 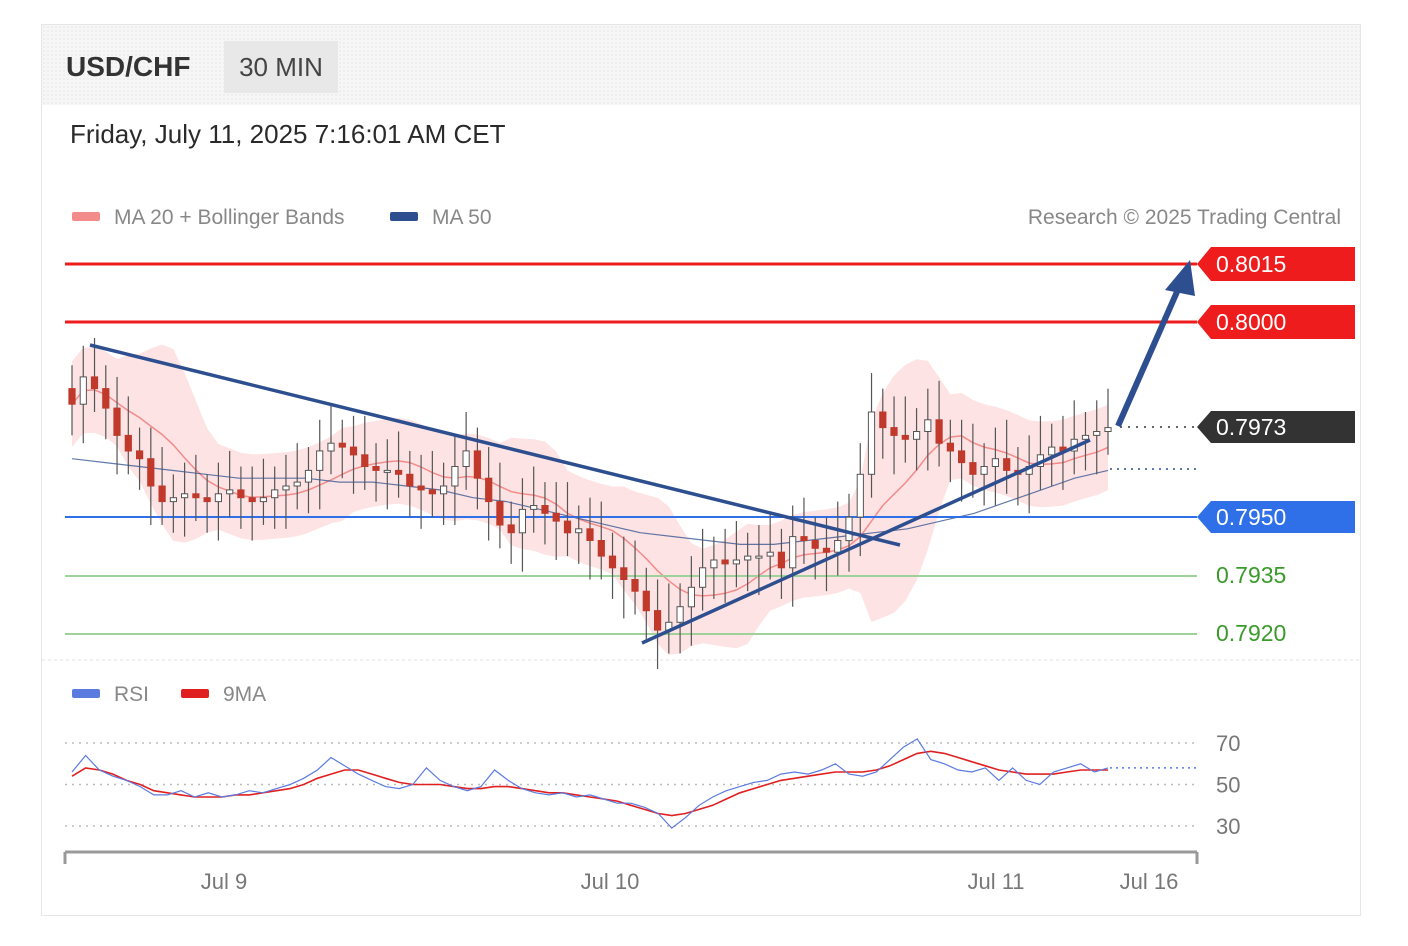 I want to click on rsi-ma-legend-label: 9MA, so click(x=244, y=694).